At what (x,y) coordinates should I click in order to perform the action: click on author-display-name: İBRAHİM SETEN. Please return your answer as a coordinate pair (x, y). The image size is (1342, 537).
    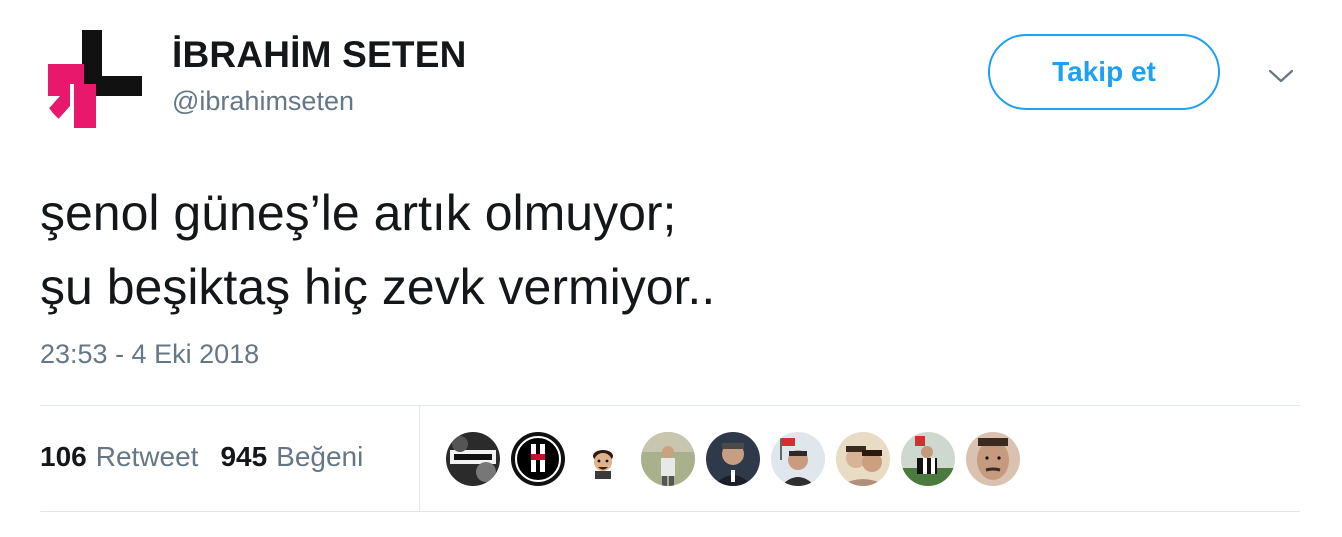
    Looking at the image, I should click on (319, 55).